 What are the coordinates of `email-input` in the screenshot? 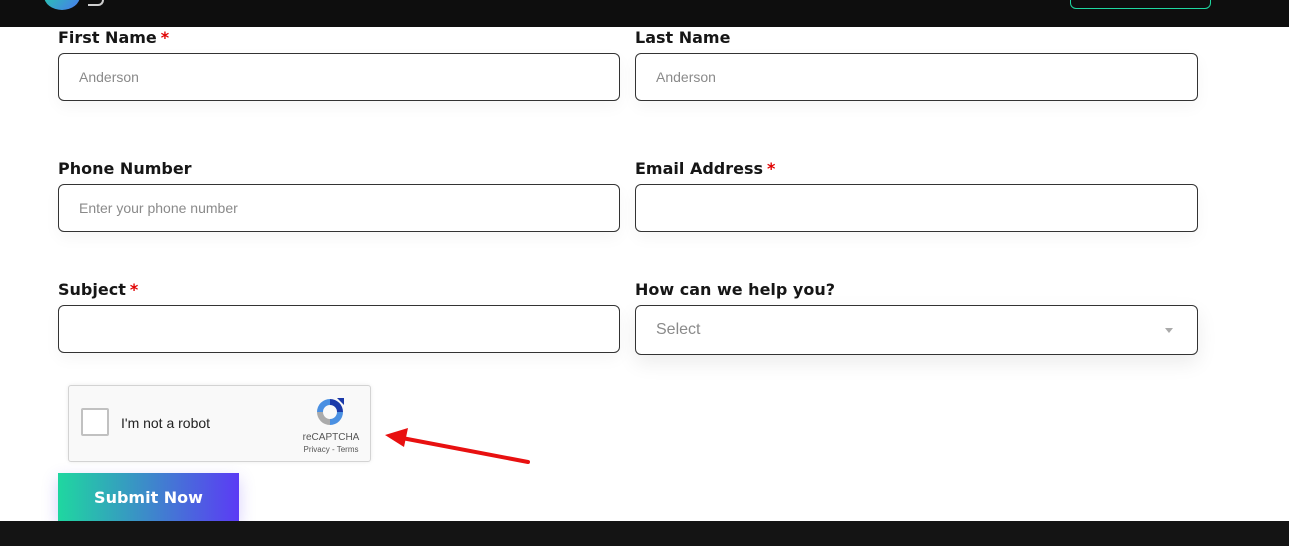 It's located at (916, 208).